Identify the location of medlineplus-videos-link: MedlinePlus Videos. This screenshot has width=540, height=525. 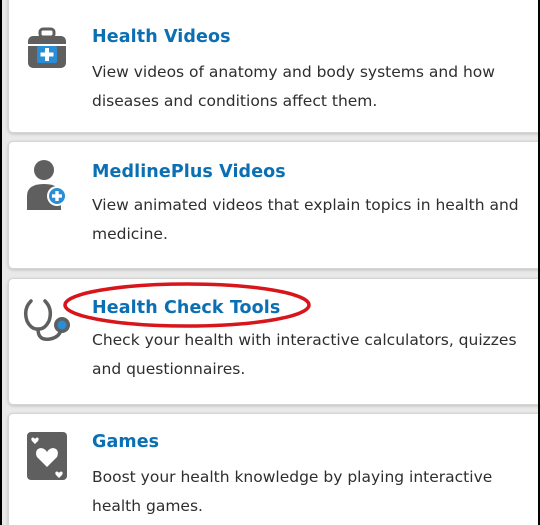
(189, 172).